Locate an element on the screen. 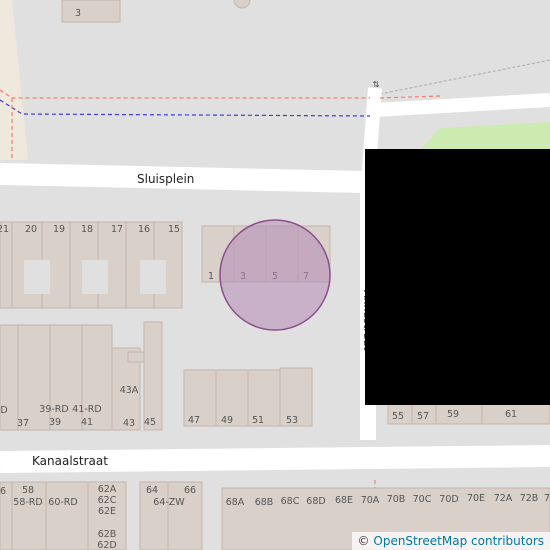 This screenshot has width=550, height=550. east-block: 47 49 51 53 is located at coordinates (248, 397).